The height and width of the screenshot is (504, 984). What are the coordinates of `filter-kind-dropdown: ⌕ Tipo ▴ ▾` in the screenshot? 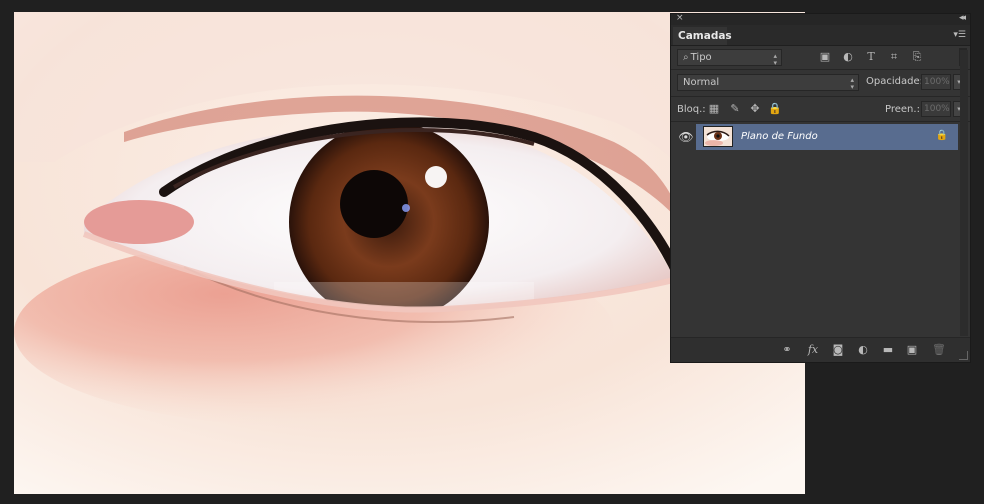 It's located at (729, 58).